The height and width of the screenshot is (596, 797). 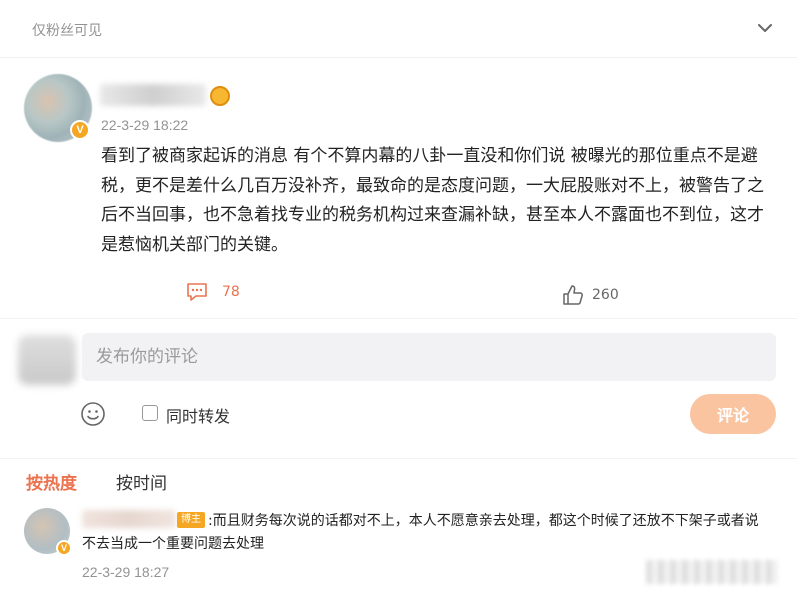 What do you see at coordinates (93, 414) in the screenshot?
I see `smiley-icon` at bounding box center [93, 414].